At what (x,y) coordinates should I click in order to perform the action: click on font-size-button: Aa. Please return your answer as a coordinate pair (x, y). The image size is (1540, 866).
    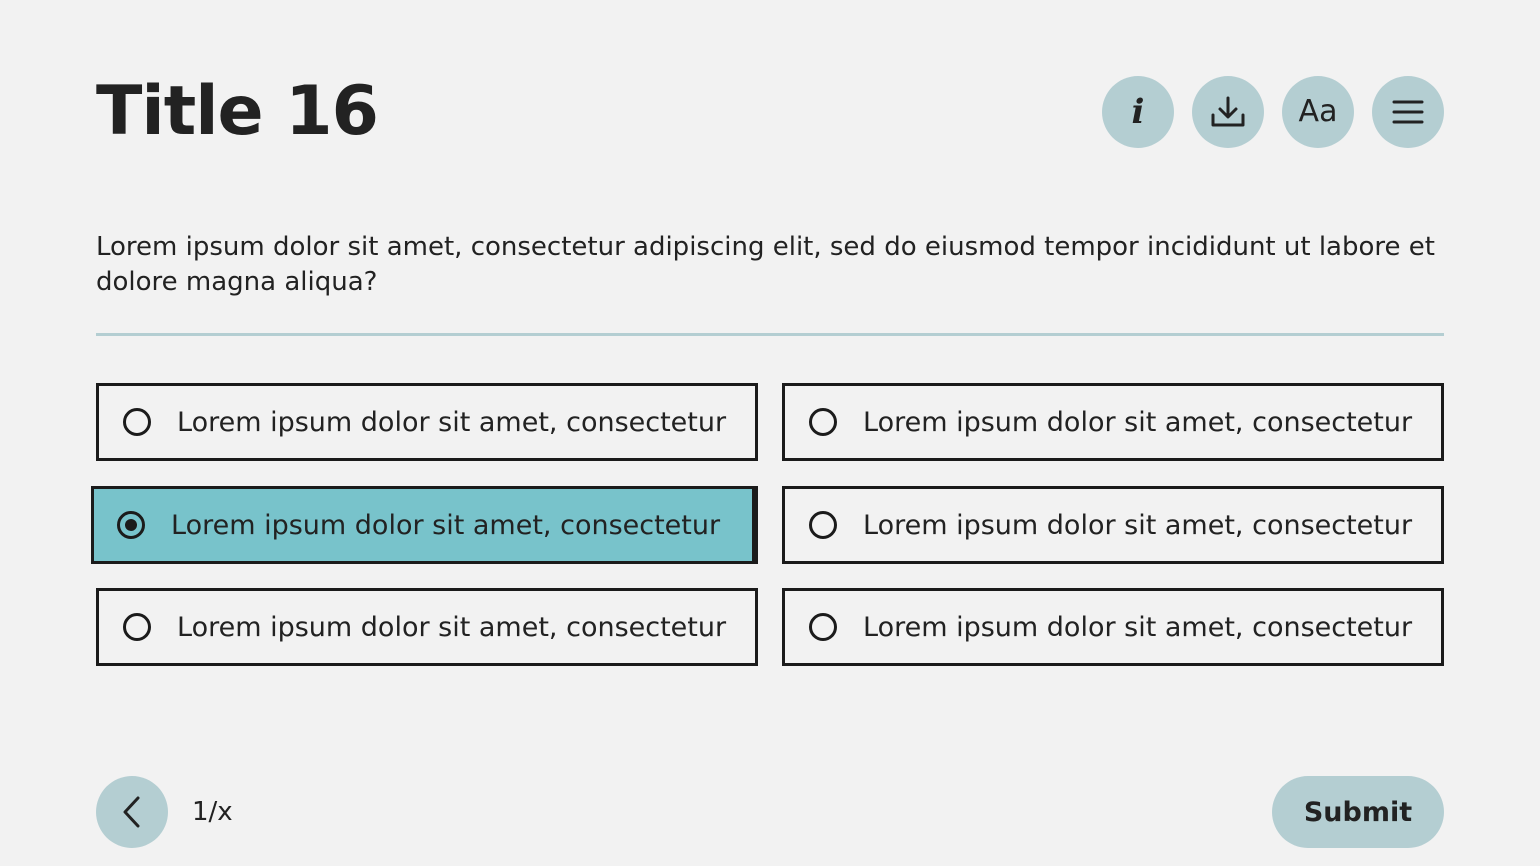
    Looking at the image, I should click on (1318, 112).